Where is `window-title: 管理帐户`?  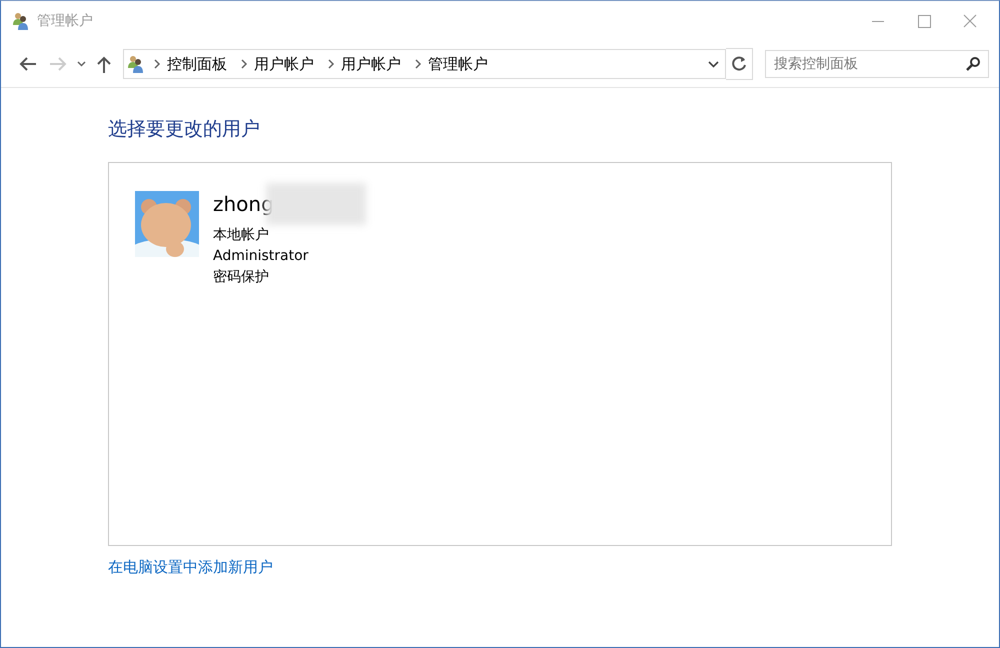 window-title: 管理帐户 is located at coordinates (65, 21).